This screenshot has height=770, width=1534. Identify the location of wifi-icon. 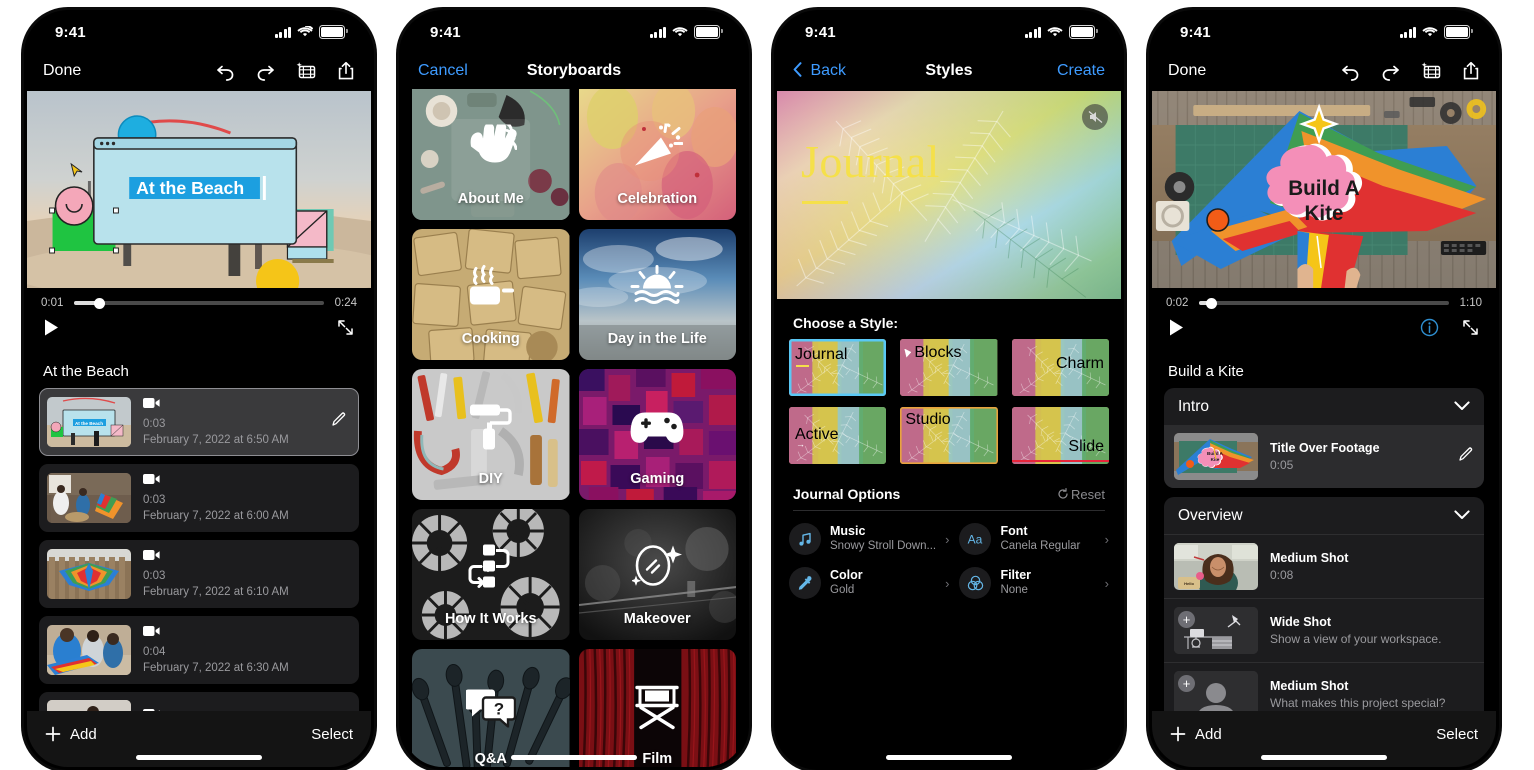
(1430, 32).